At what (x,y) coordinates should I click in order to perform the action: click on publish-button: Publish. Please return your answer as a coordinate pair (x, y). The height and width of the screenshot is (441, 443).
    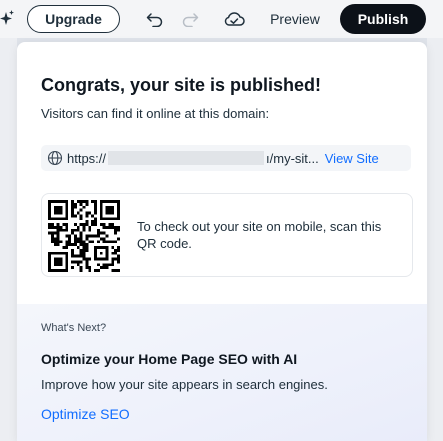
    Looking at the image, I should click on (383, 19).